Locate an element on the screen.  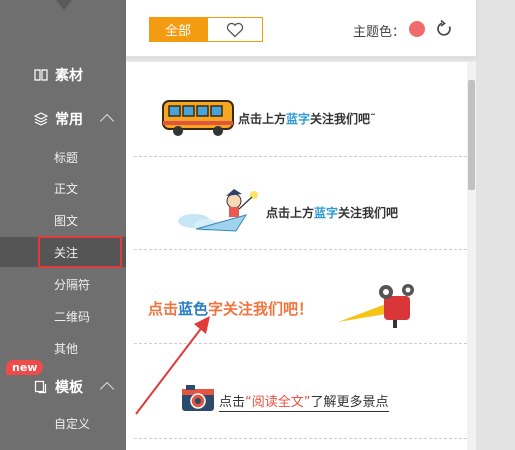
follow-text: 点击“阅读全文”了解更多景点 is located at coordinates (304, 401).